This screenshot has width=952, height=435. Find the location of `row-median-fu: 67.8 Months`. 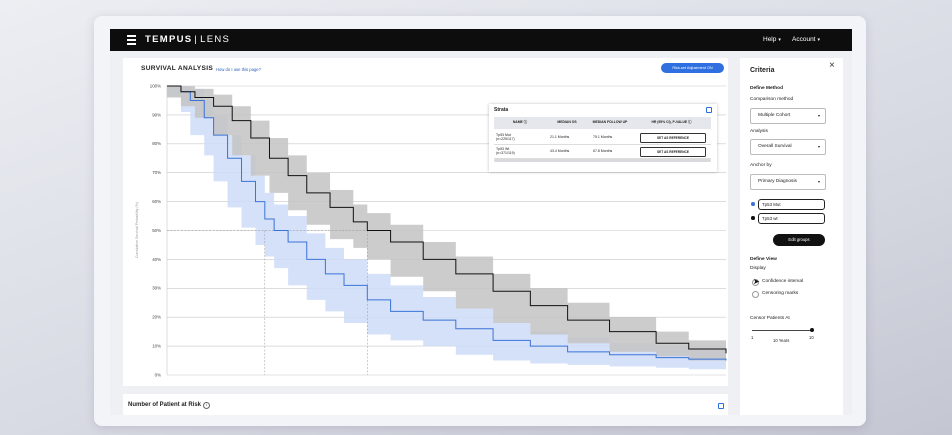

row-median-fu: 67.8 Months is located at coordinates (603, 151).